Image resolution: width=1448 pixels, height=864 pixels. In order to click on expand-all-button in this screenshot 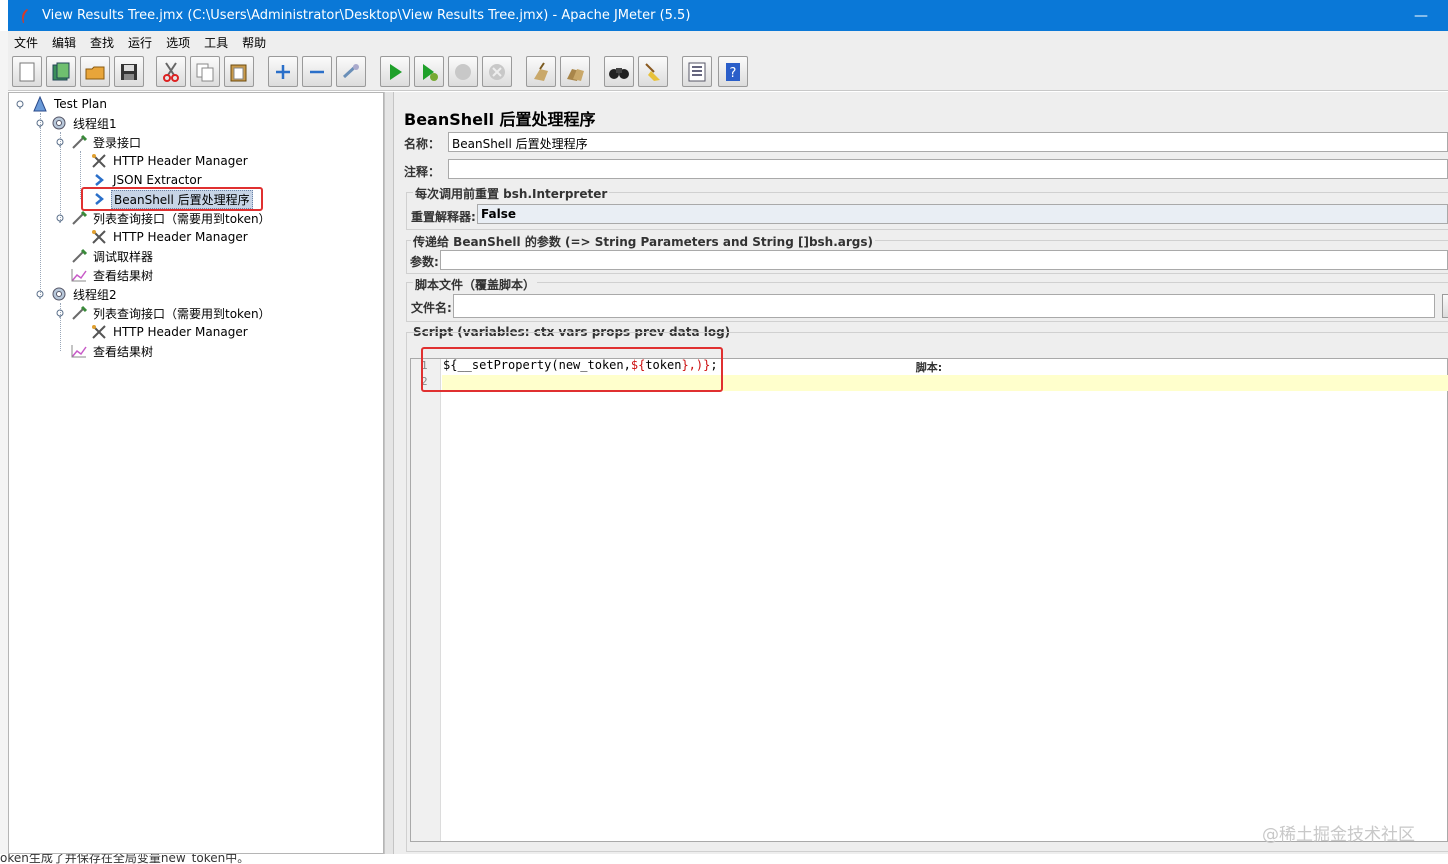, I will do `click(283, 71)`.